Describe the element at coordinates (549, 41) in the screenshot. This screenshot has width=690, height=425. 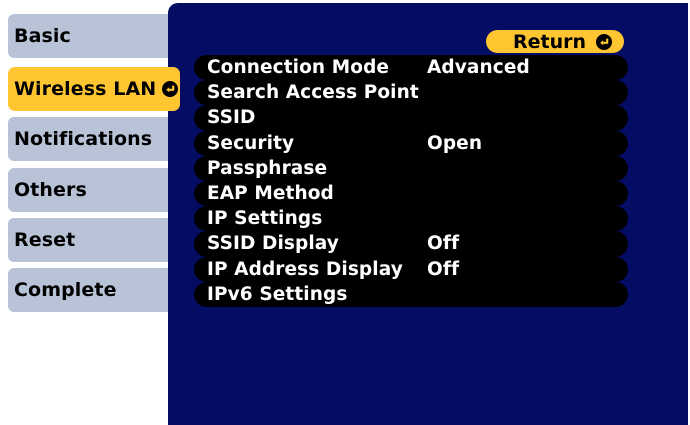
I see `return-button-label: Return` at that location.